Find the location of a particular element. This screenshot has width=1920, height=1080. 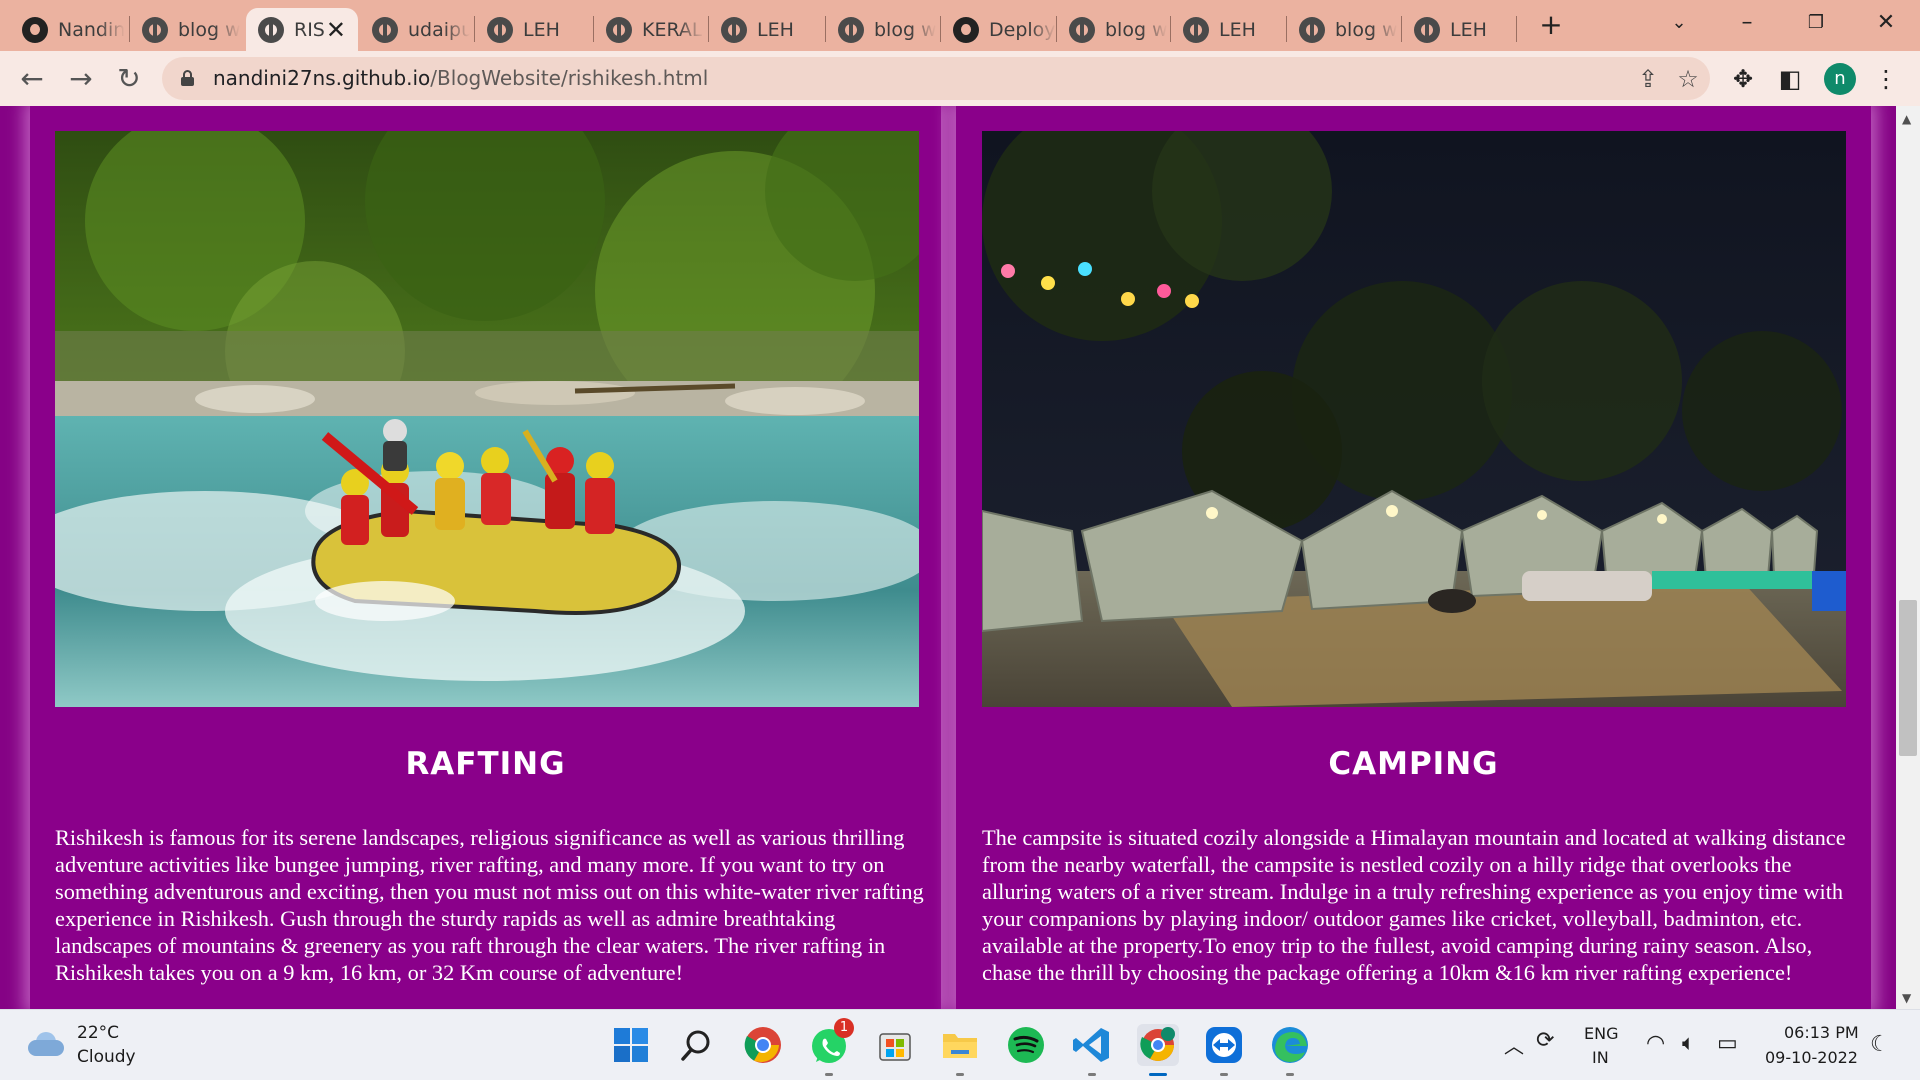

close-window-icon: ✕ is located at coordinates (1886, 23).